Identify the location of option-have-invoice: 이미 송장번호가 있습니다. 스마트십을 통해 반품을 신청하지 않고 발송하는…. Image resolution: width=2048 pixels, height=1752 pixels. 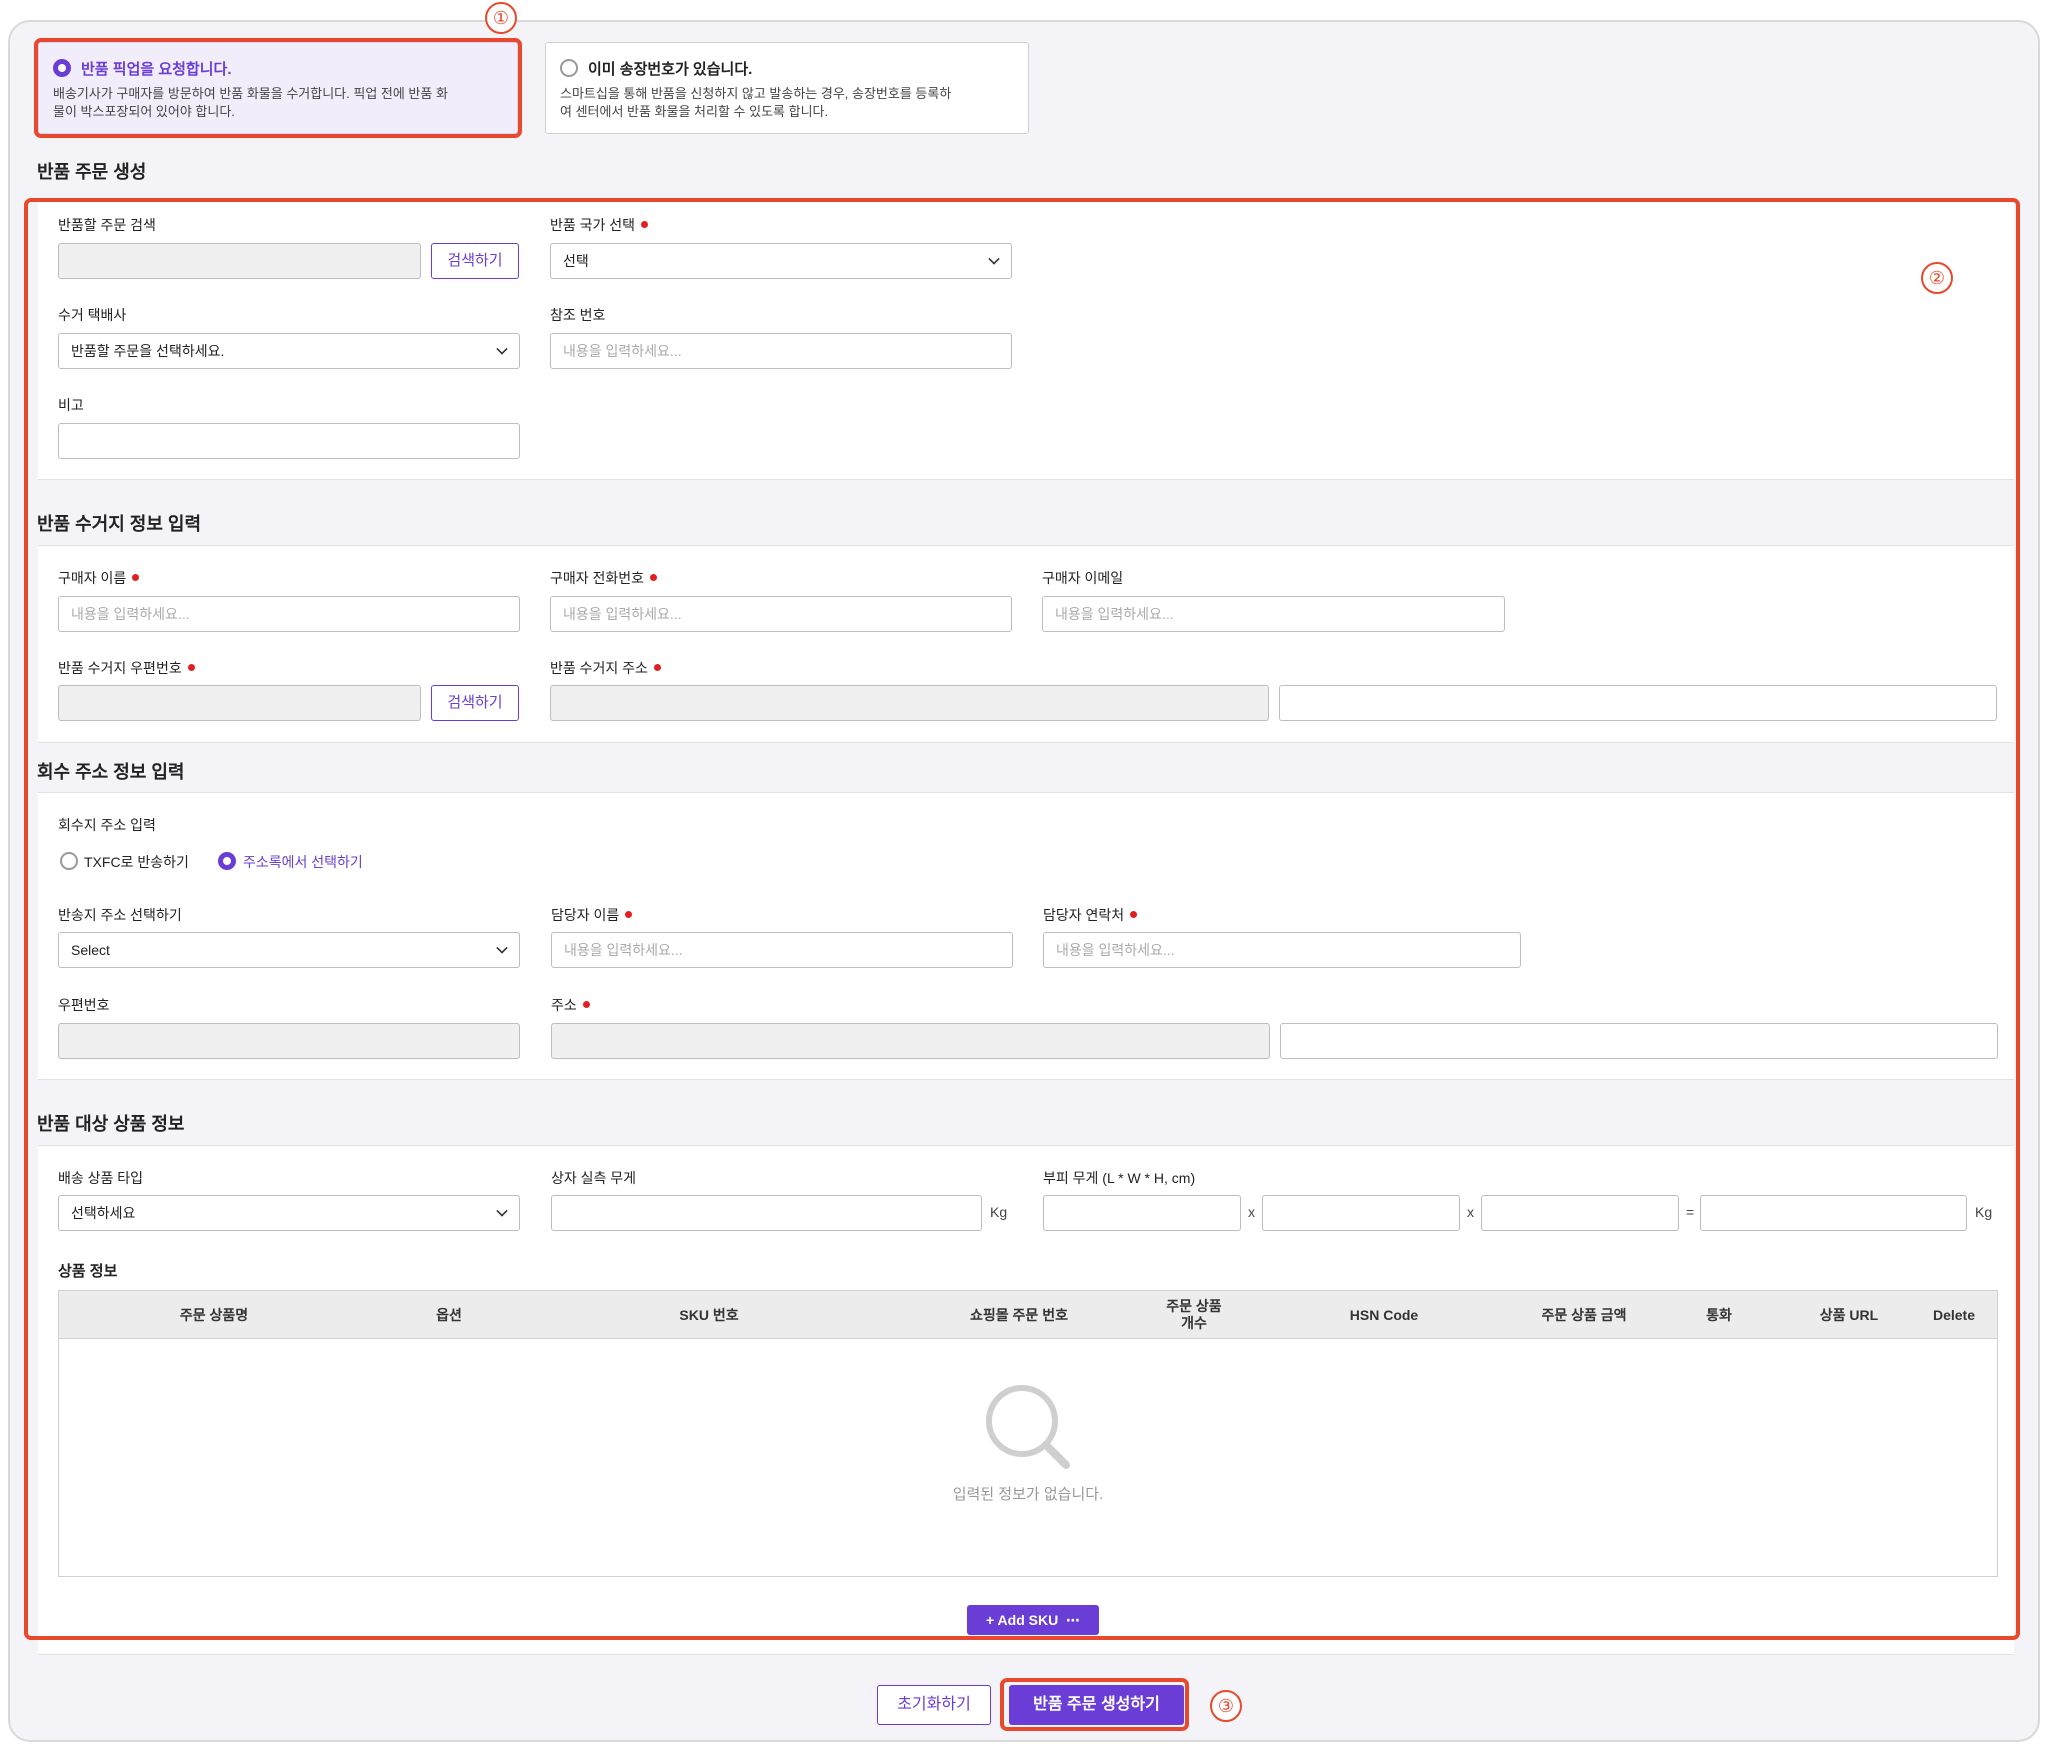
(787, 88).